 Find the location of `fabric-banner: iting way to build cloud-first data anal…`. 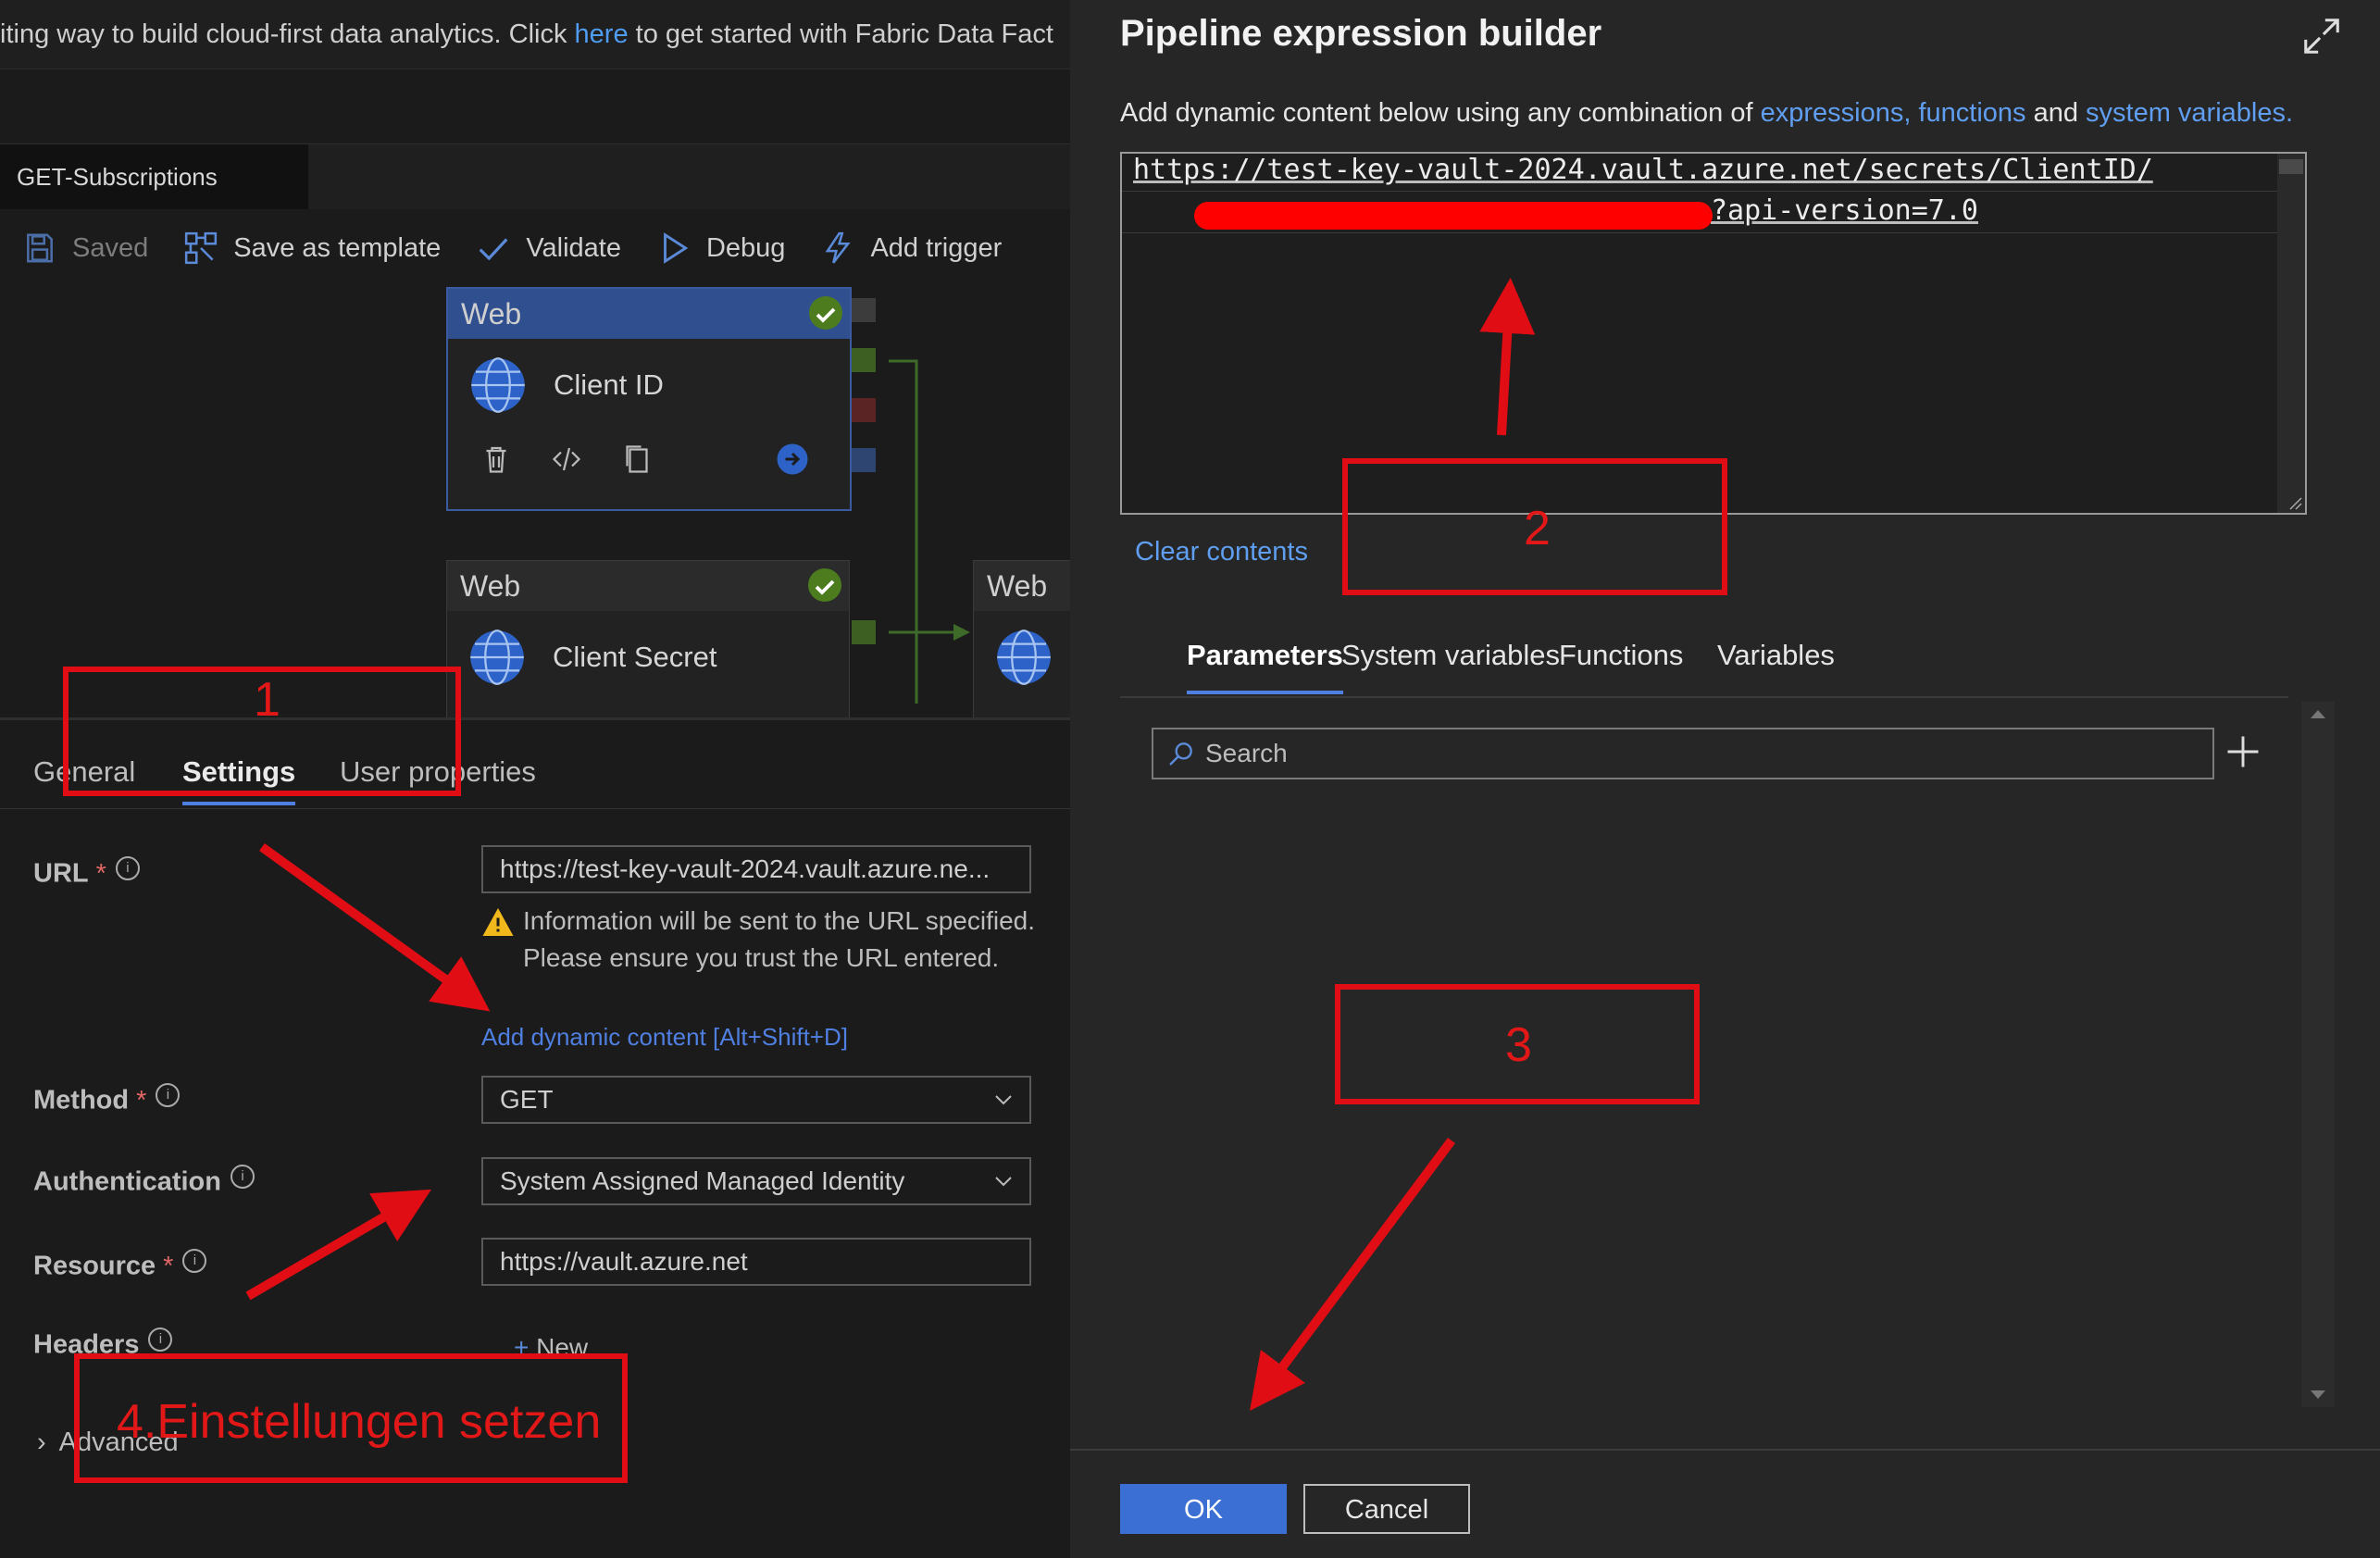

fabric-banner: iting way to build cloud-first data anal… is located at coordinates (535, 34).